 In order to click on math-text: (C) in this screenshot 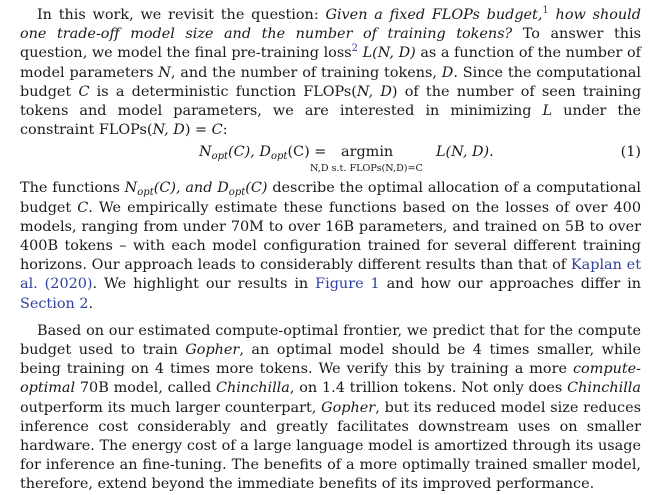, I will do `click(256, 188)`.